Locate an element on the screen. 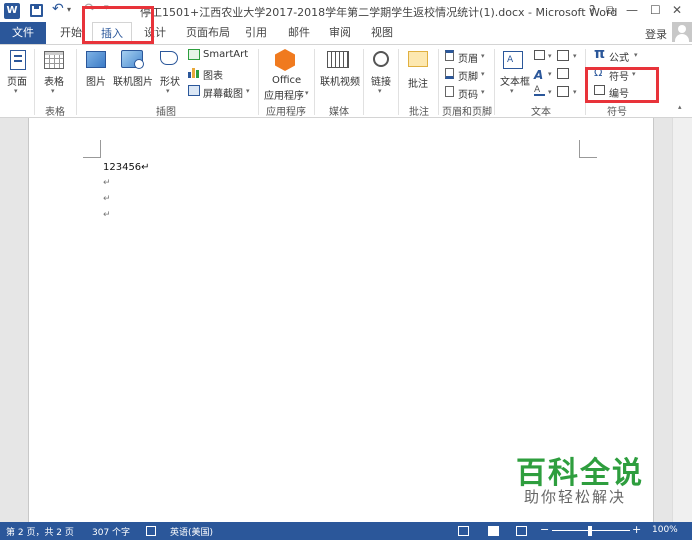 This screenshot has width=692, height=540. help-button: ? is located at coordinates (592, 10).